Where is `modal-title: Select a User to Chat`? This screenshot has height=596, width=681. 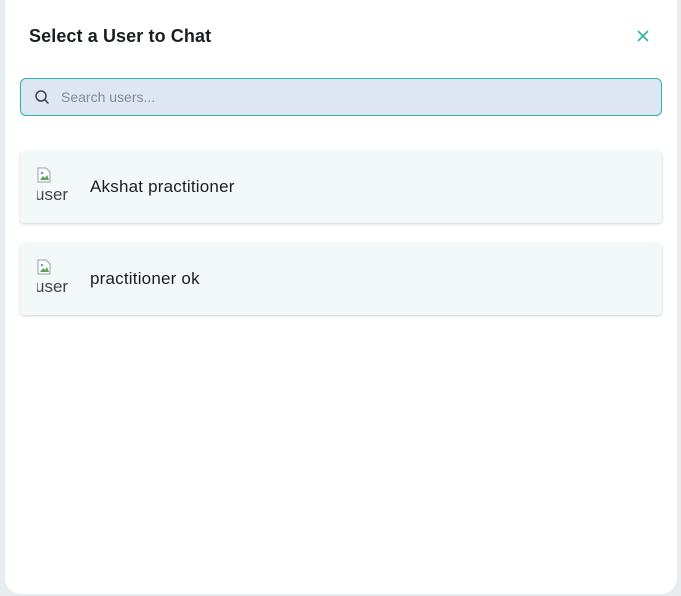 modal-title: Select a User to Chat is located at coordinates (120, 36).